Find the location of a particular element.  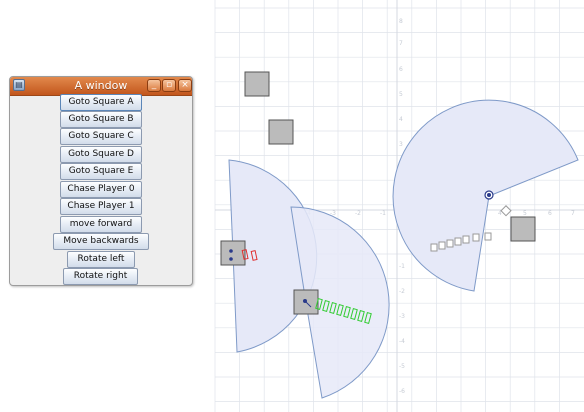

close-icon: × is located at coordinates (185, 85).